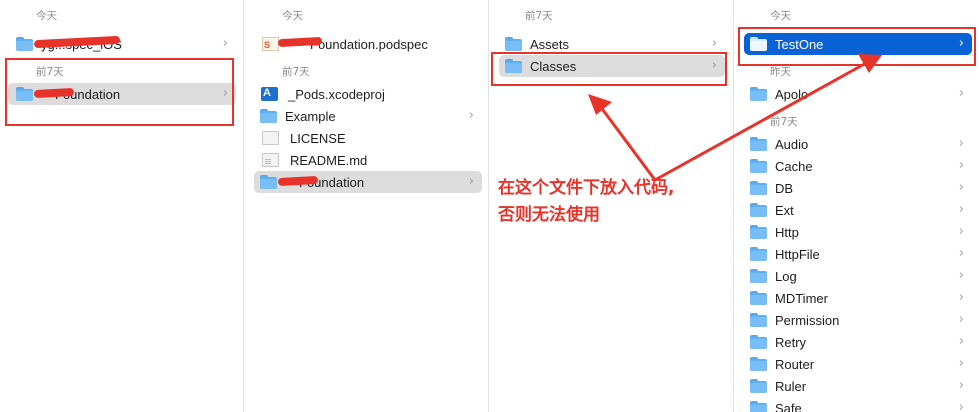 The width and height of the screenshot is (979, 412). Describe the element at coordinates (761, 121) in the screenshot. I see `arrow-to-testone` at that location.